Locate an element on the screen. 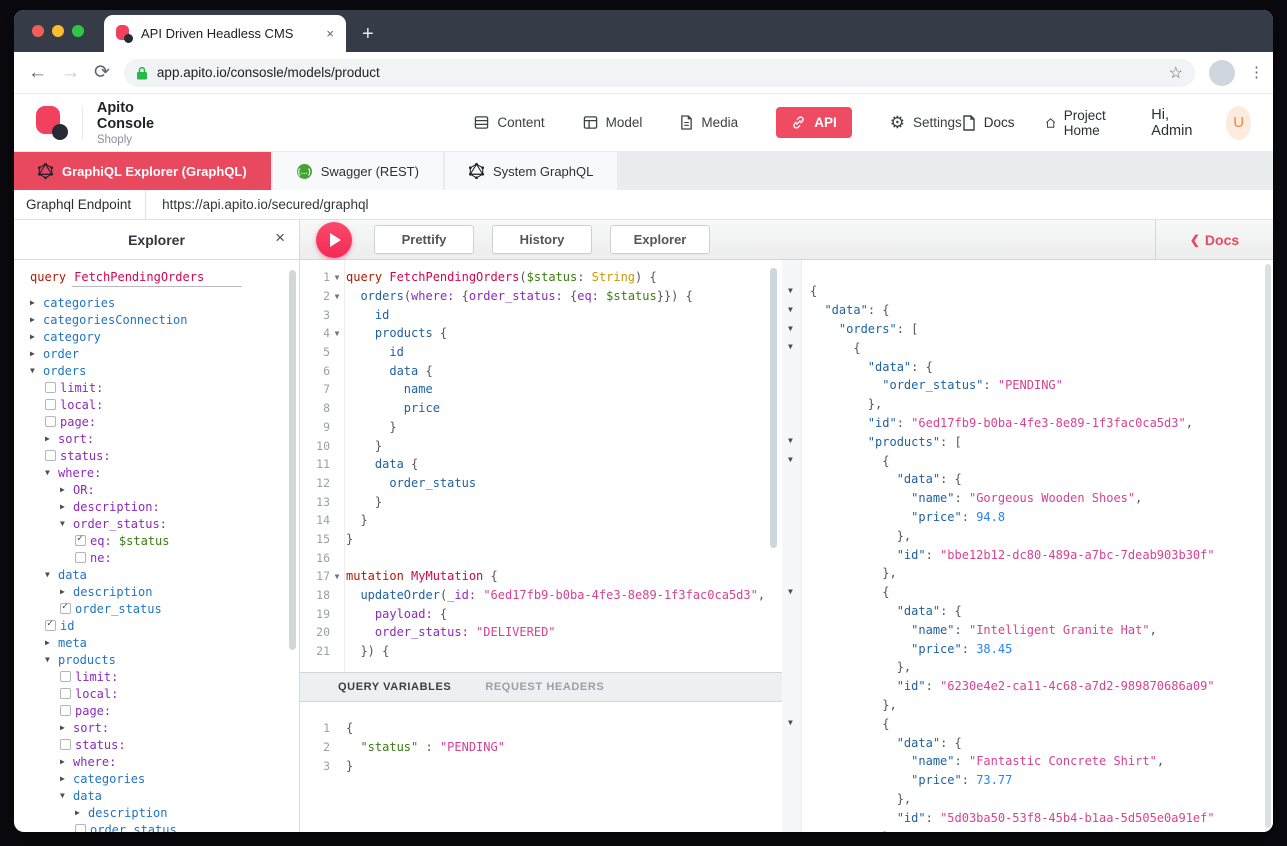 The width and height of the screenshot is (1287, 846). tree-item-status: status: is located at coordinates (164, 744).